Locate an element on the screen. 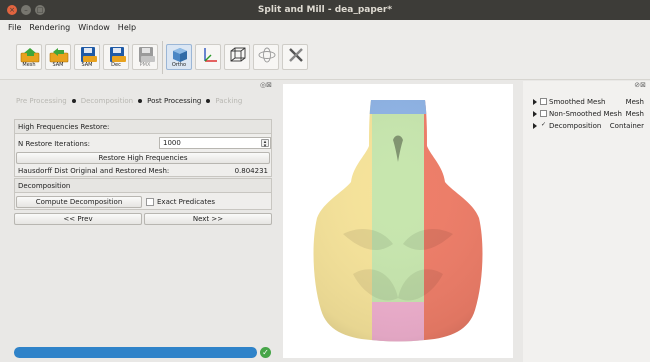 This screenshot has width=650, height=362. tree-item-non-smoothed-mesh: Non-Smoothed Mesh Mesh is located at coordinates (590, 114).